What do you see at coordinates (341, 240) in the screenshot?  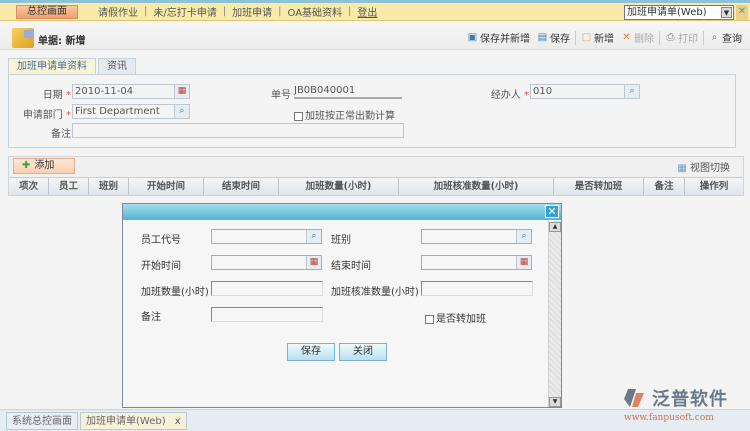 I see `shift-label: 班别` at bounding box center [341, 240].